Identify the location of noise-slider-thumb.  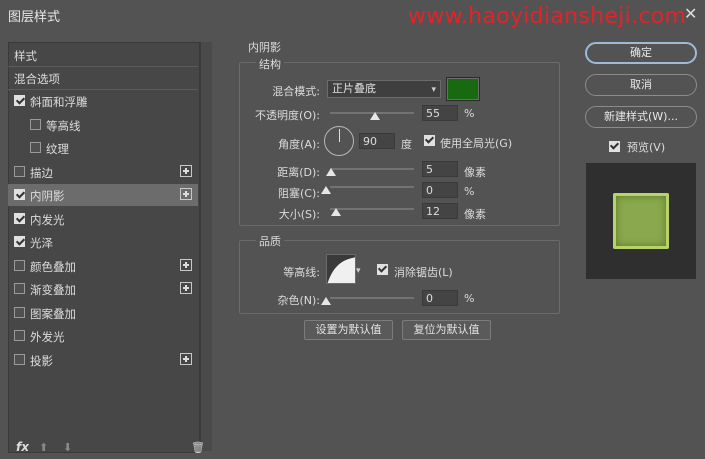
(326, 301).